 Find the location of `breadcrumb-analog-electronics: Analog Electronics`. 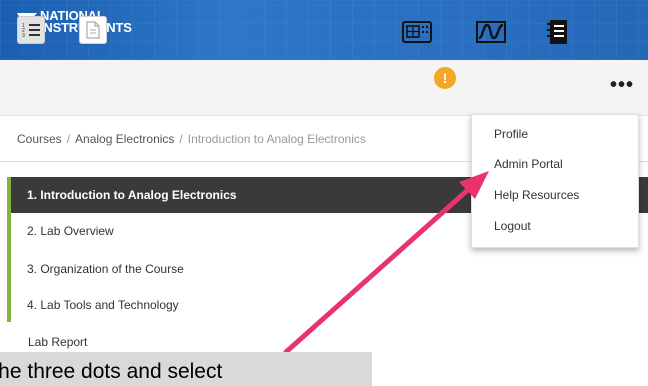

breadcrumb-analog-electronics: Analog Electronics is located at coordinates (124, 139).